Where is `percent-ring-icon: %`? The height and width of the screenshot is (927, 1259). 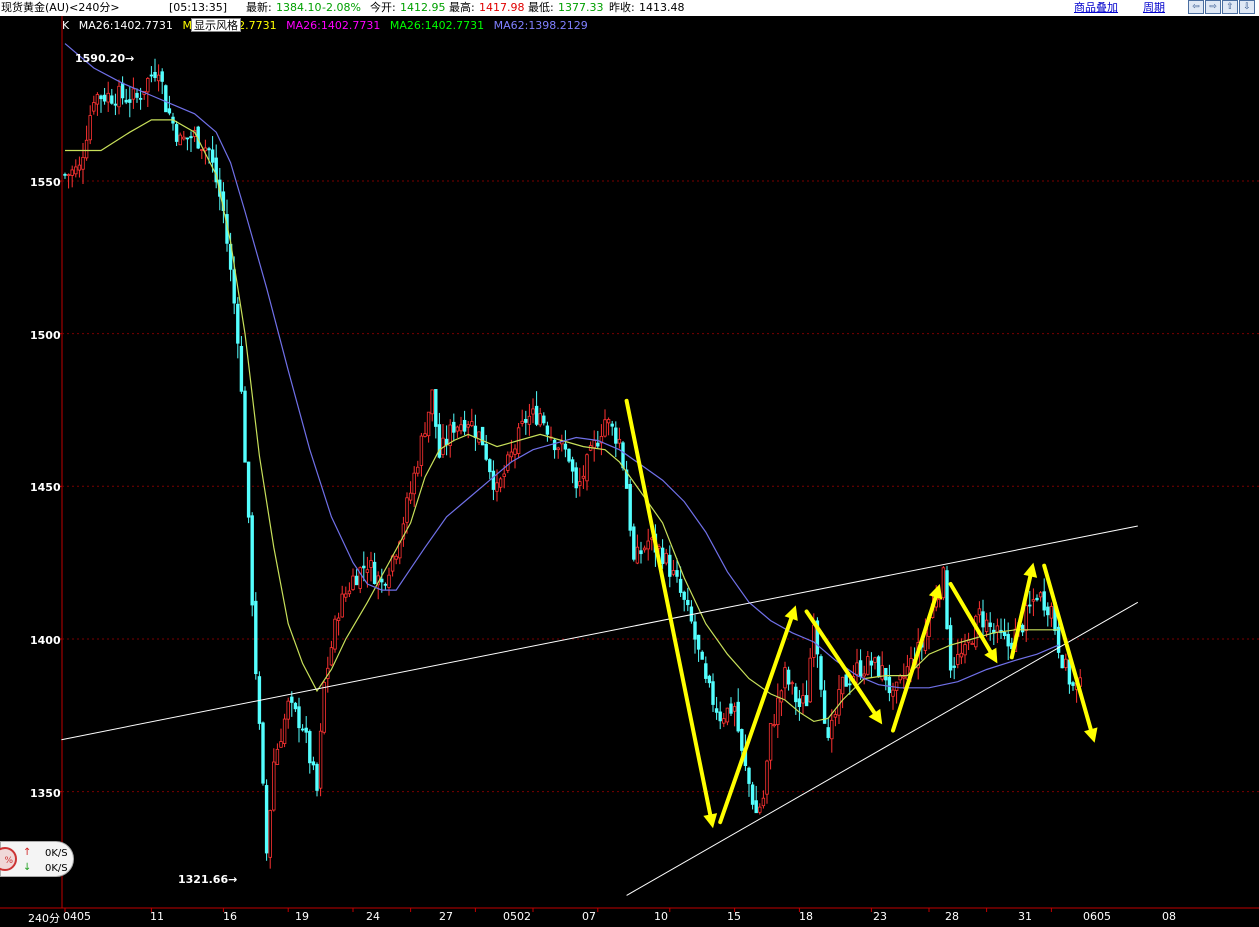 percent-ring-icon: % is located at coordinates (8, 859).